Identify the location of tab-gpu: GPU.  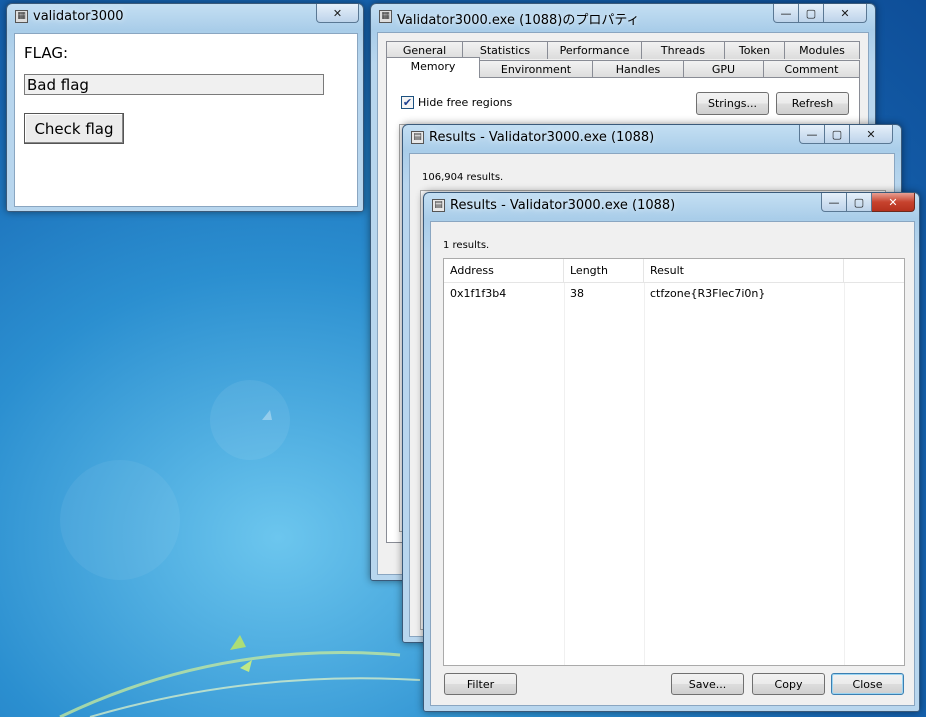
(723, 69).